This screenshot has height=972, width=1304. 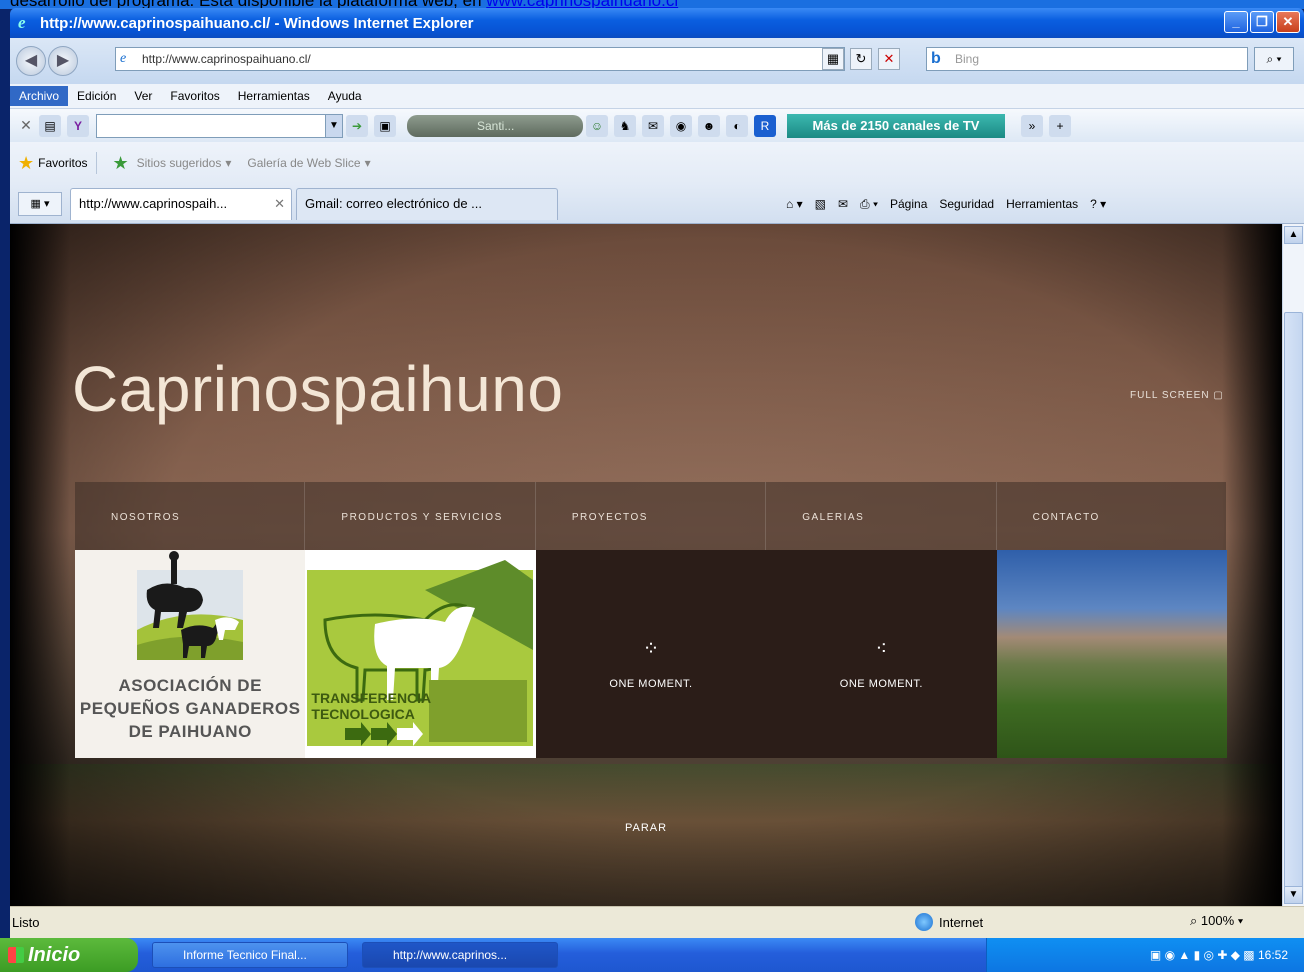 What do you see at coordinates (1216, 921) in the screenshot?
I see `zoom-control: ⌕ 100% ▾` at bounding box center [1216, 921].